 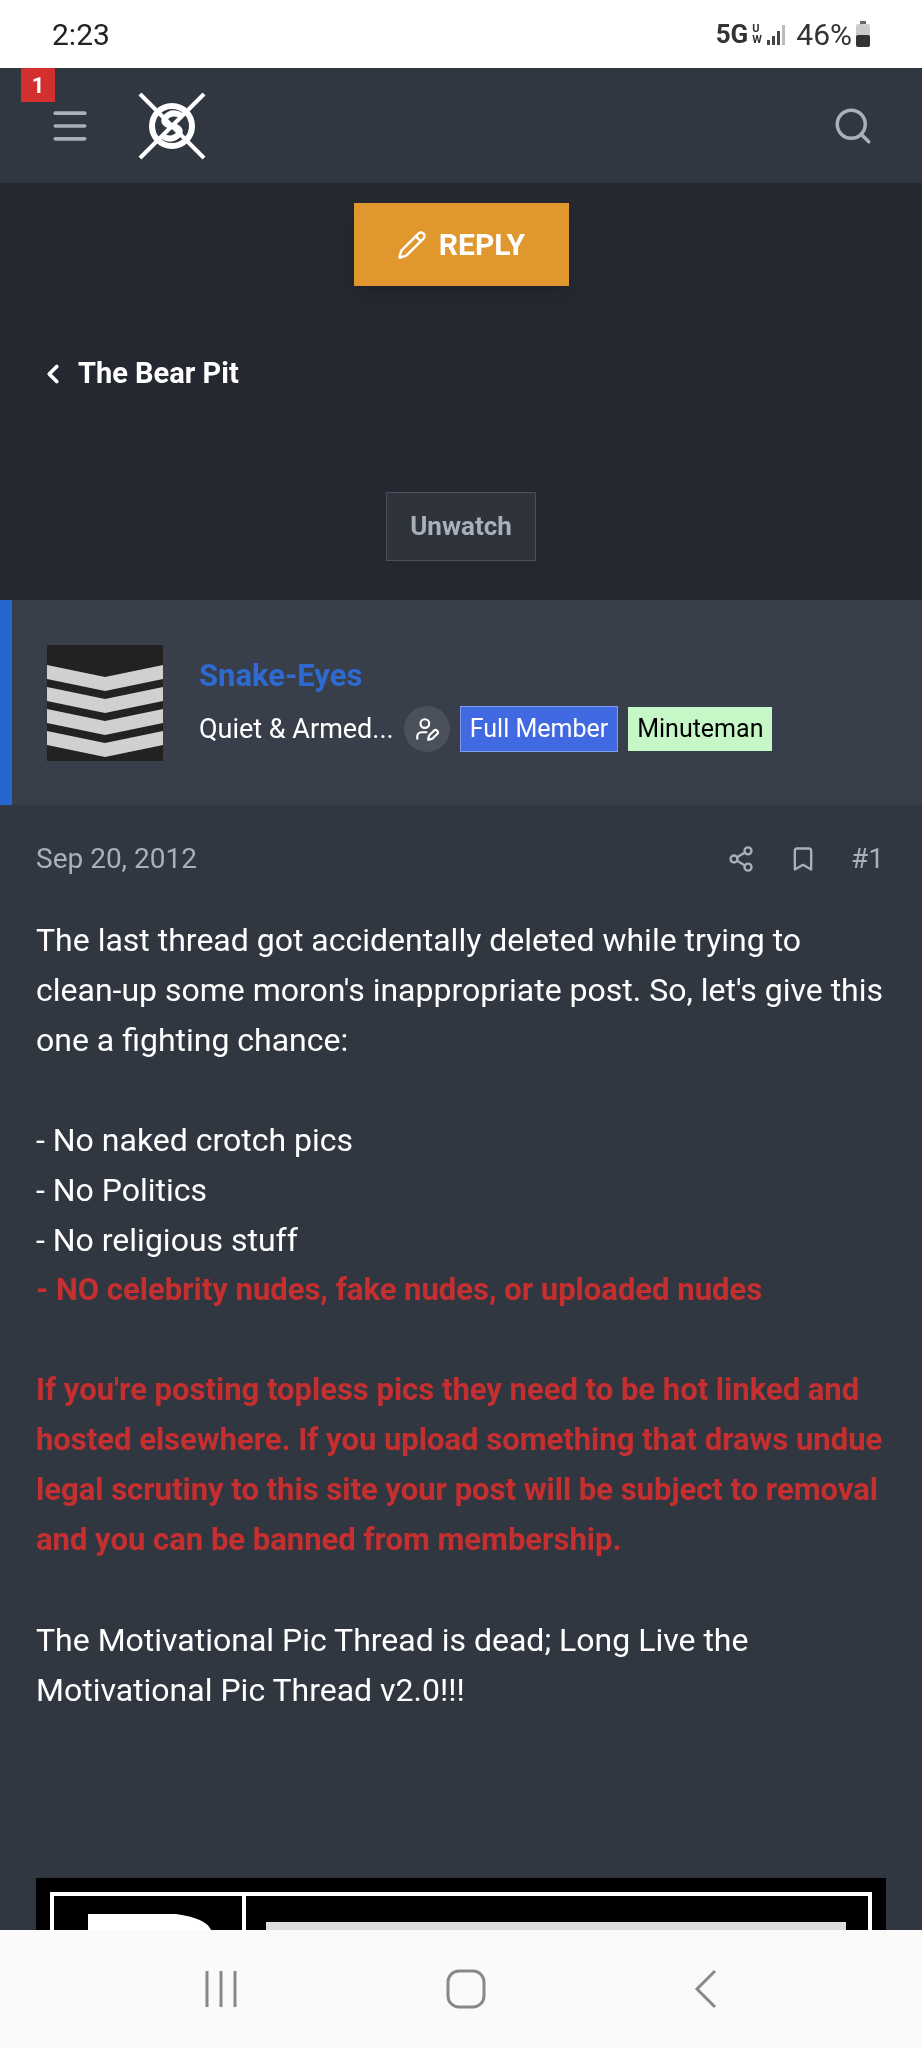 What do you see at coordinates (741, 859) in the screenshot?
I see `share-icon` at bounding box center [741, 859].